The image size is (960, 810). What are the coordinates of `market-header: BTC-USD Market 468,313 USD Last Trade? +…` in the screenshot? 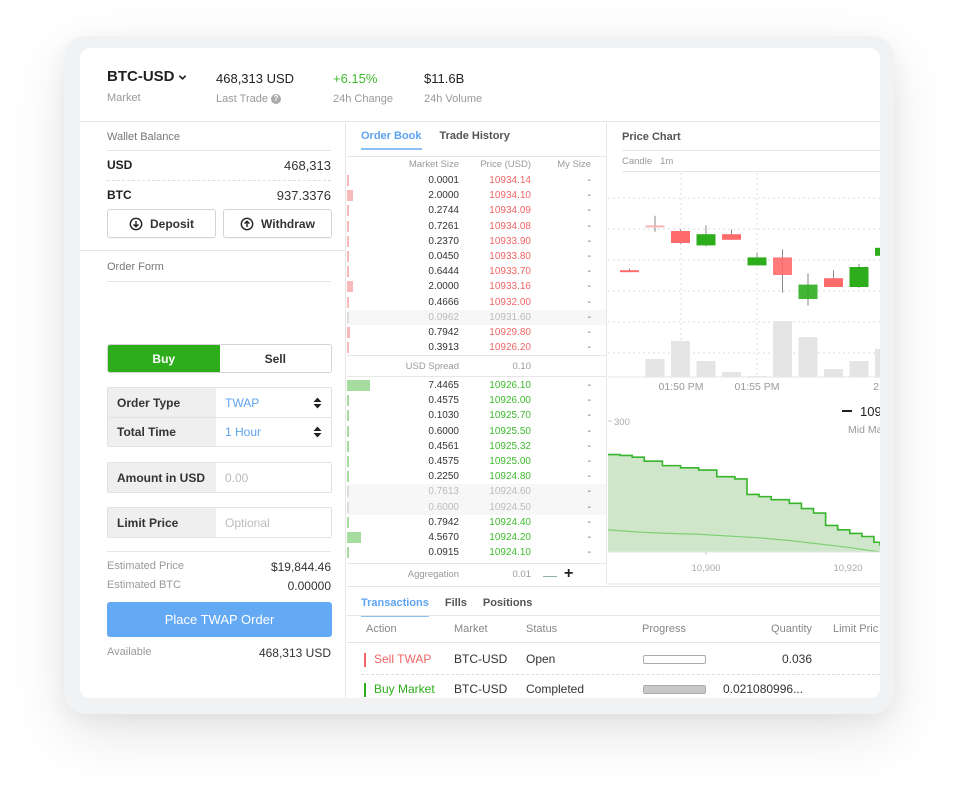 It's located at (480, 85).